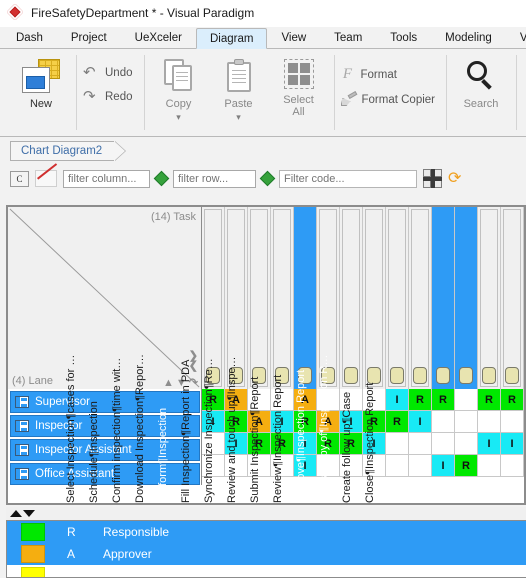 The image size is (526, 578). I want to click on format-button: F Format, so click(371, 74).